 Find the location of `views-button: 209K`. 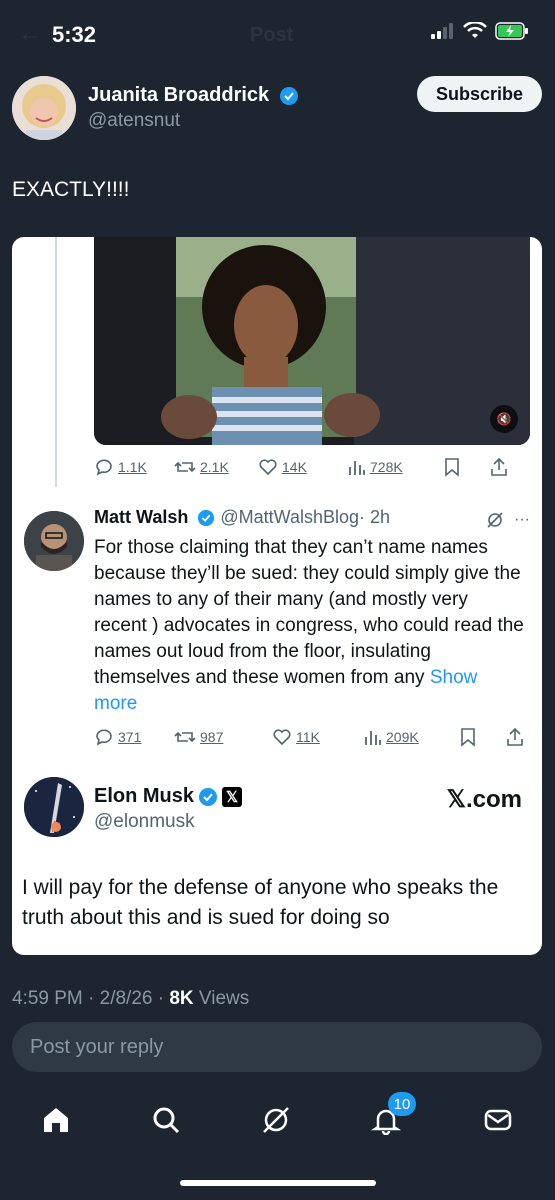

views-button: 209K is located at coordinates (412, 737).